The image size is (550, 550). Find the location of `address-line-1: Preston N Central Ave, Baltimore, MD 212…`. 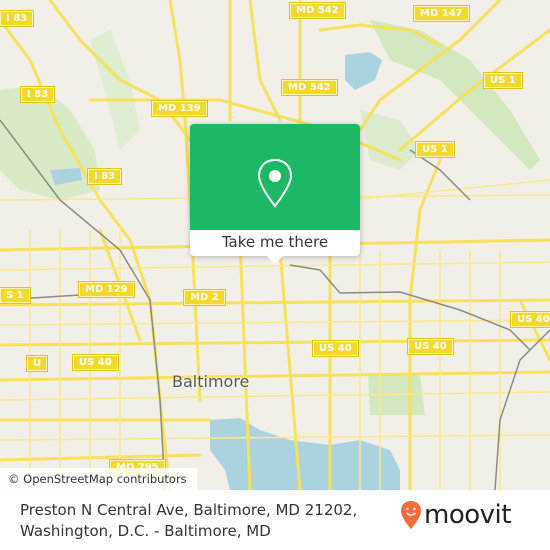

address-line-1: Preston N Central Ave, Baltimore, MD 212… is located at coordinates (189, 510).